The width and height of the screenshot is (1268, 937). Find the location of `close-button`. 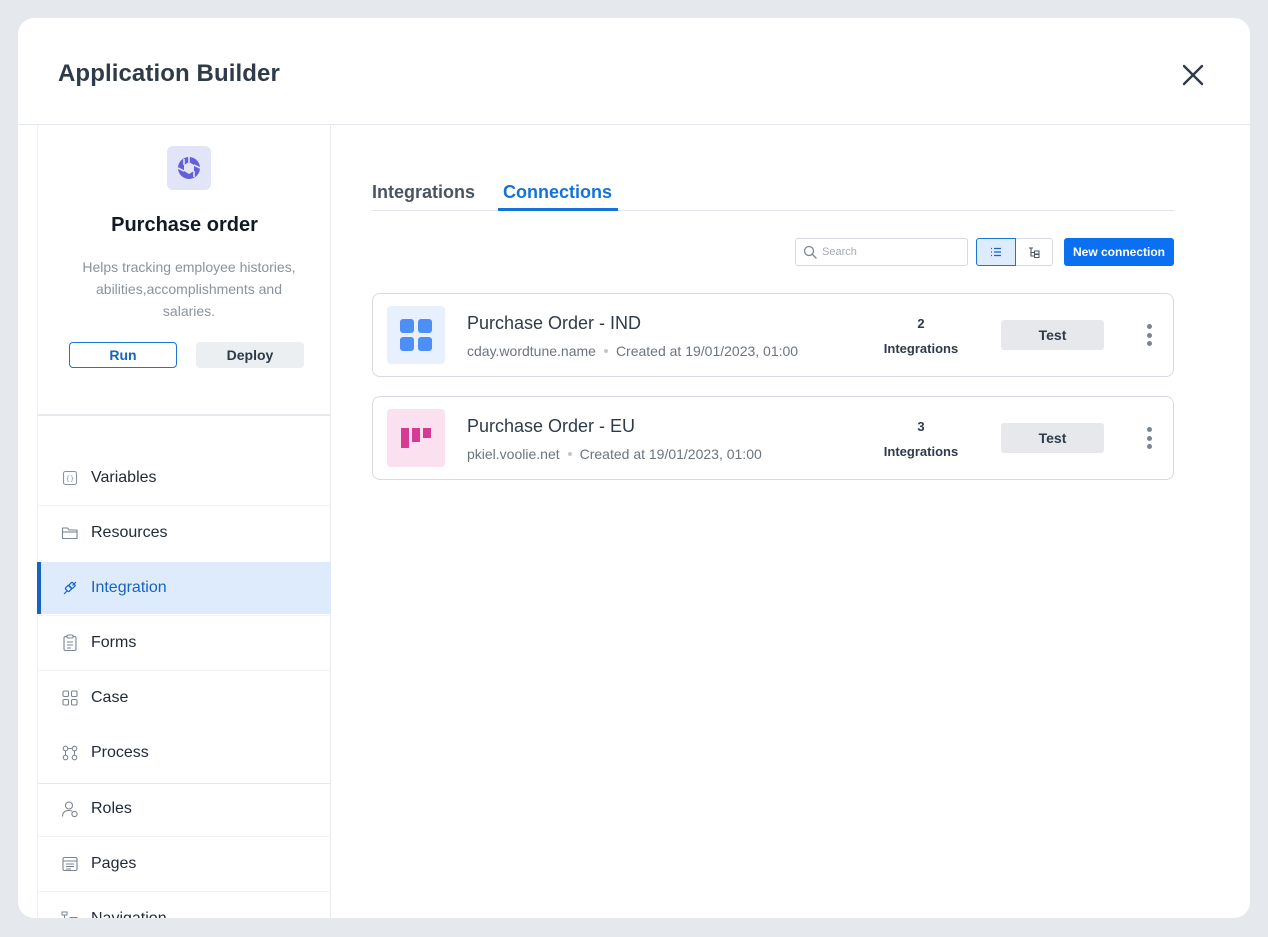

close-button is located at coordinates (1193, 75).